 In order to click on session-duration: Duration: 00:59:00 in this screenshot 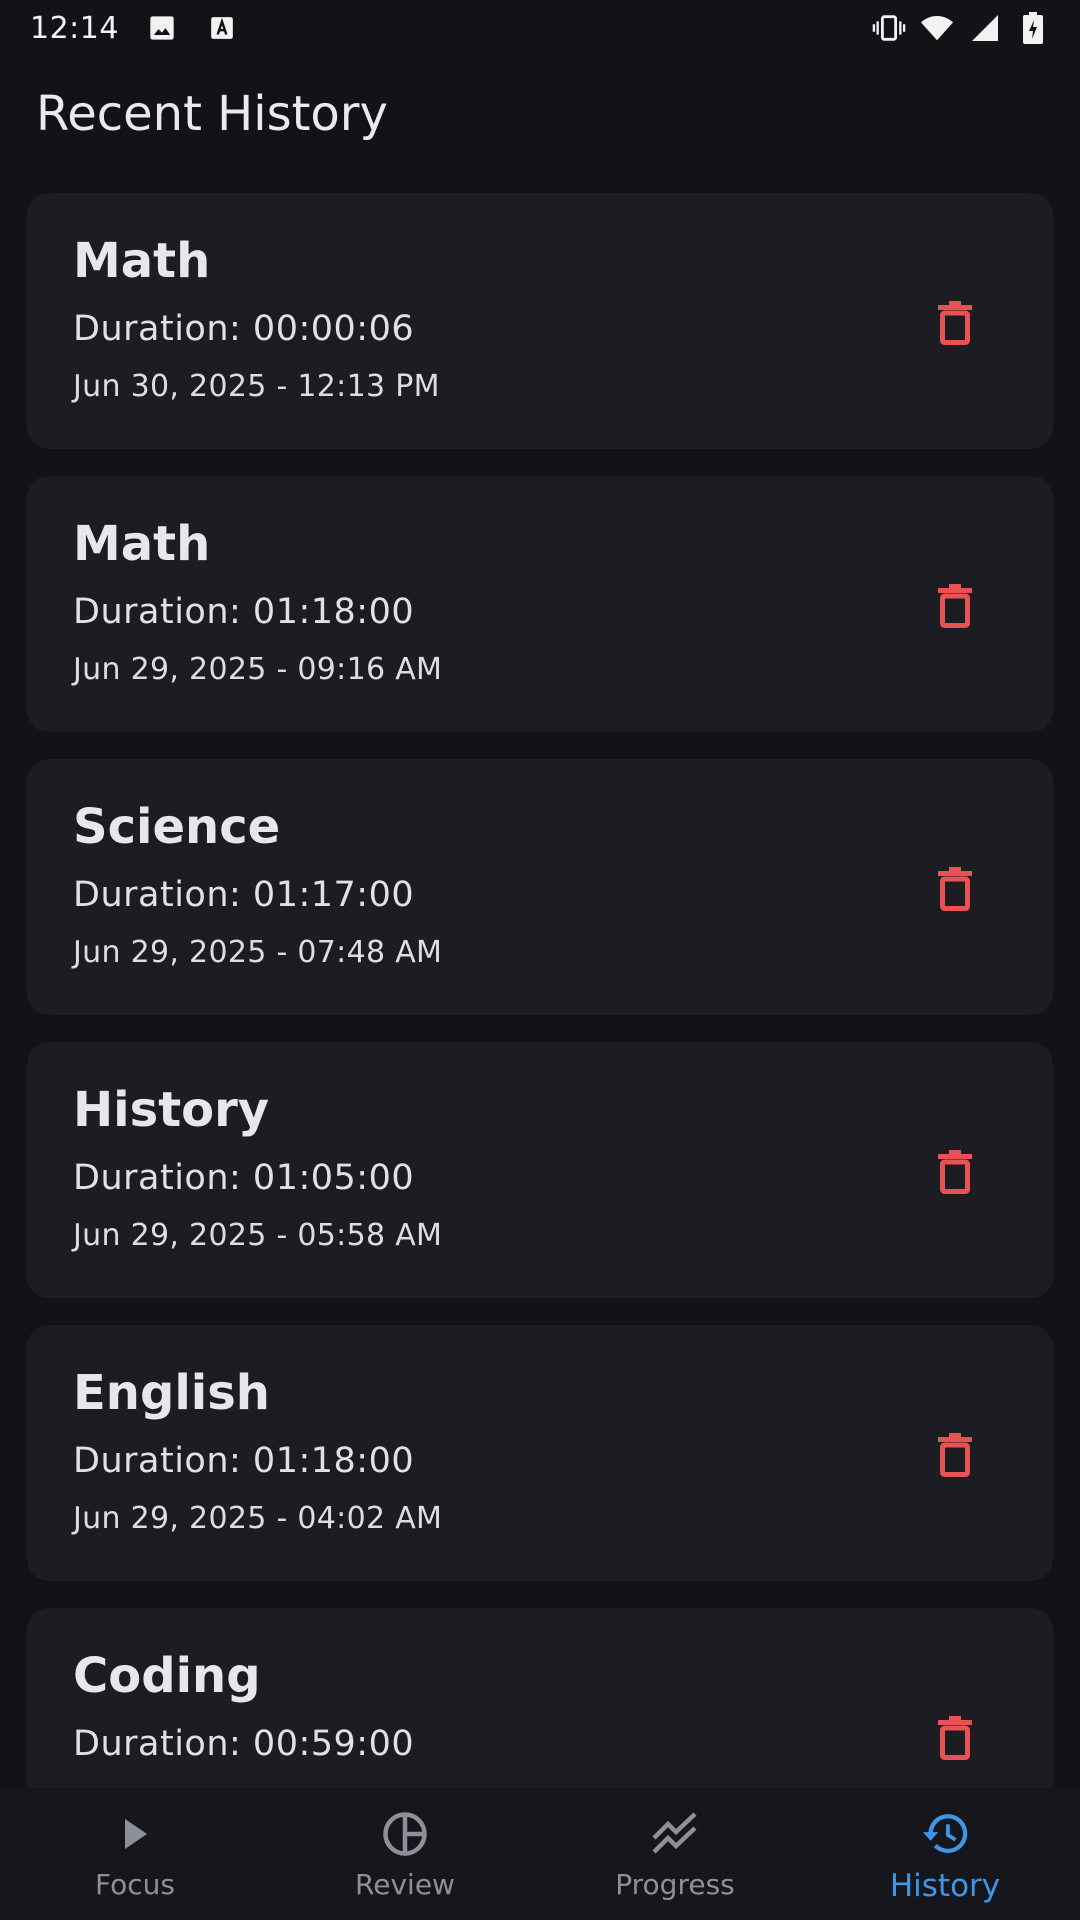, I will do `click(244, 1744)`.